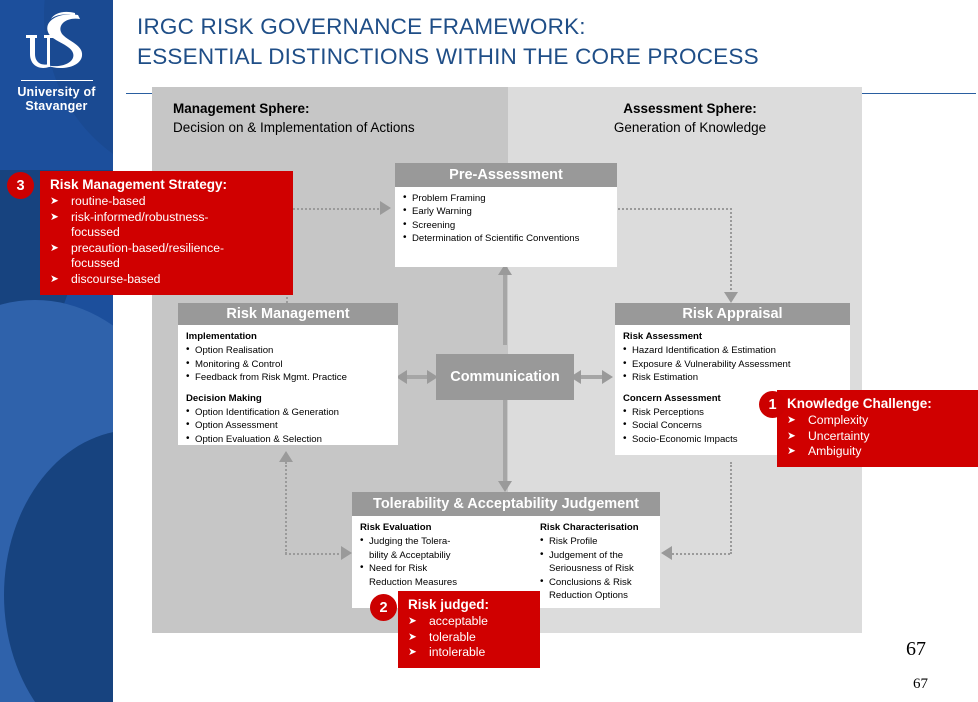 Image resolution: width=978 pixels, height=702 pixels. What do you see at coordinates (470, 622) in the screenshot?
I see `list-item: acceptable` at bounding box center [470, 622].